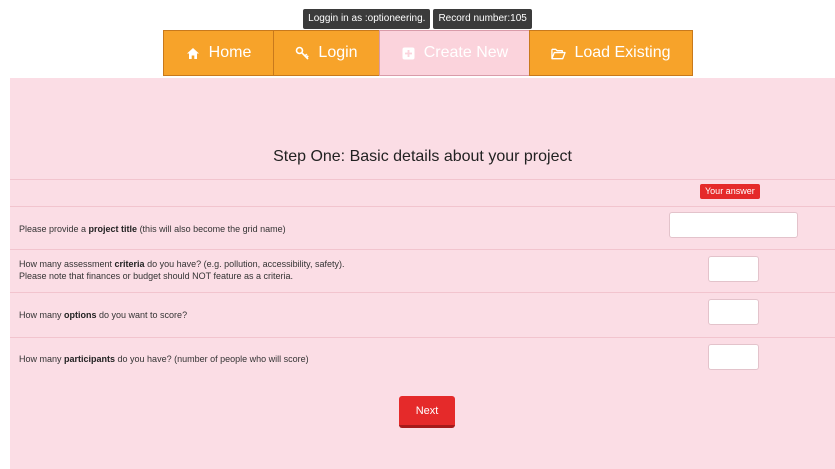 This screenshot has height=469, width=835. I want to click on criteria-count-input, so click(733, 269).